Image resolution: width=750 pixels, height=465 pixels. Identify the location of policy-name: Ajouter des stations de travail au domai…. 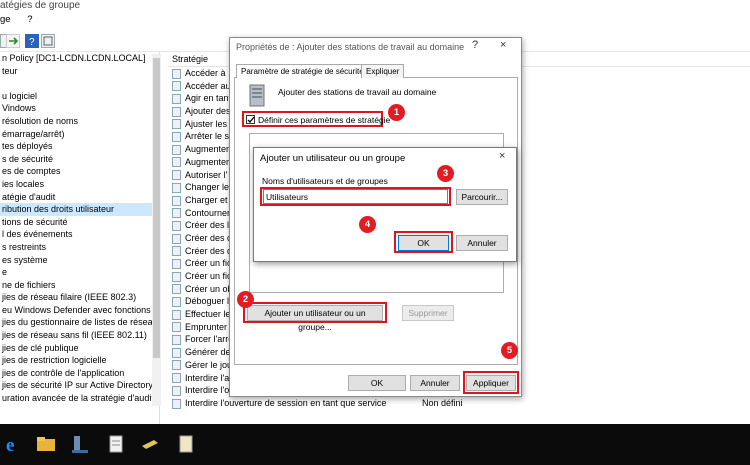
(357, 92).